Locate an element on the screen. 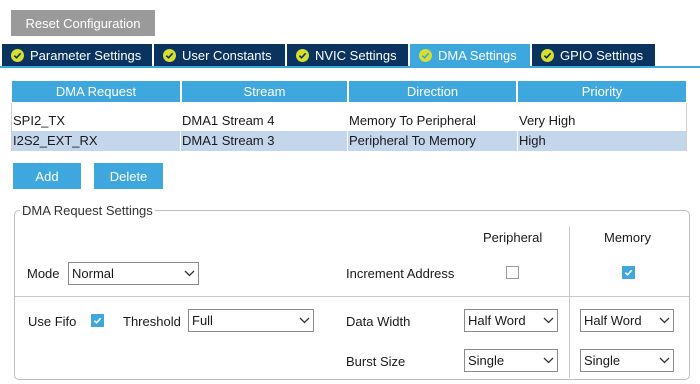 The width and height of the screenshot is (700, 384). tab-dma-settings: DMA Settings is located at coordinates (470, 55).